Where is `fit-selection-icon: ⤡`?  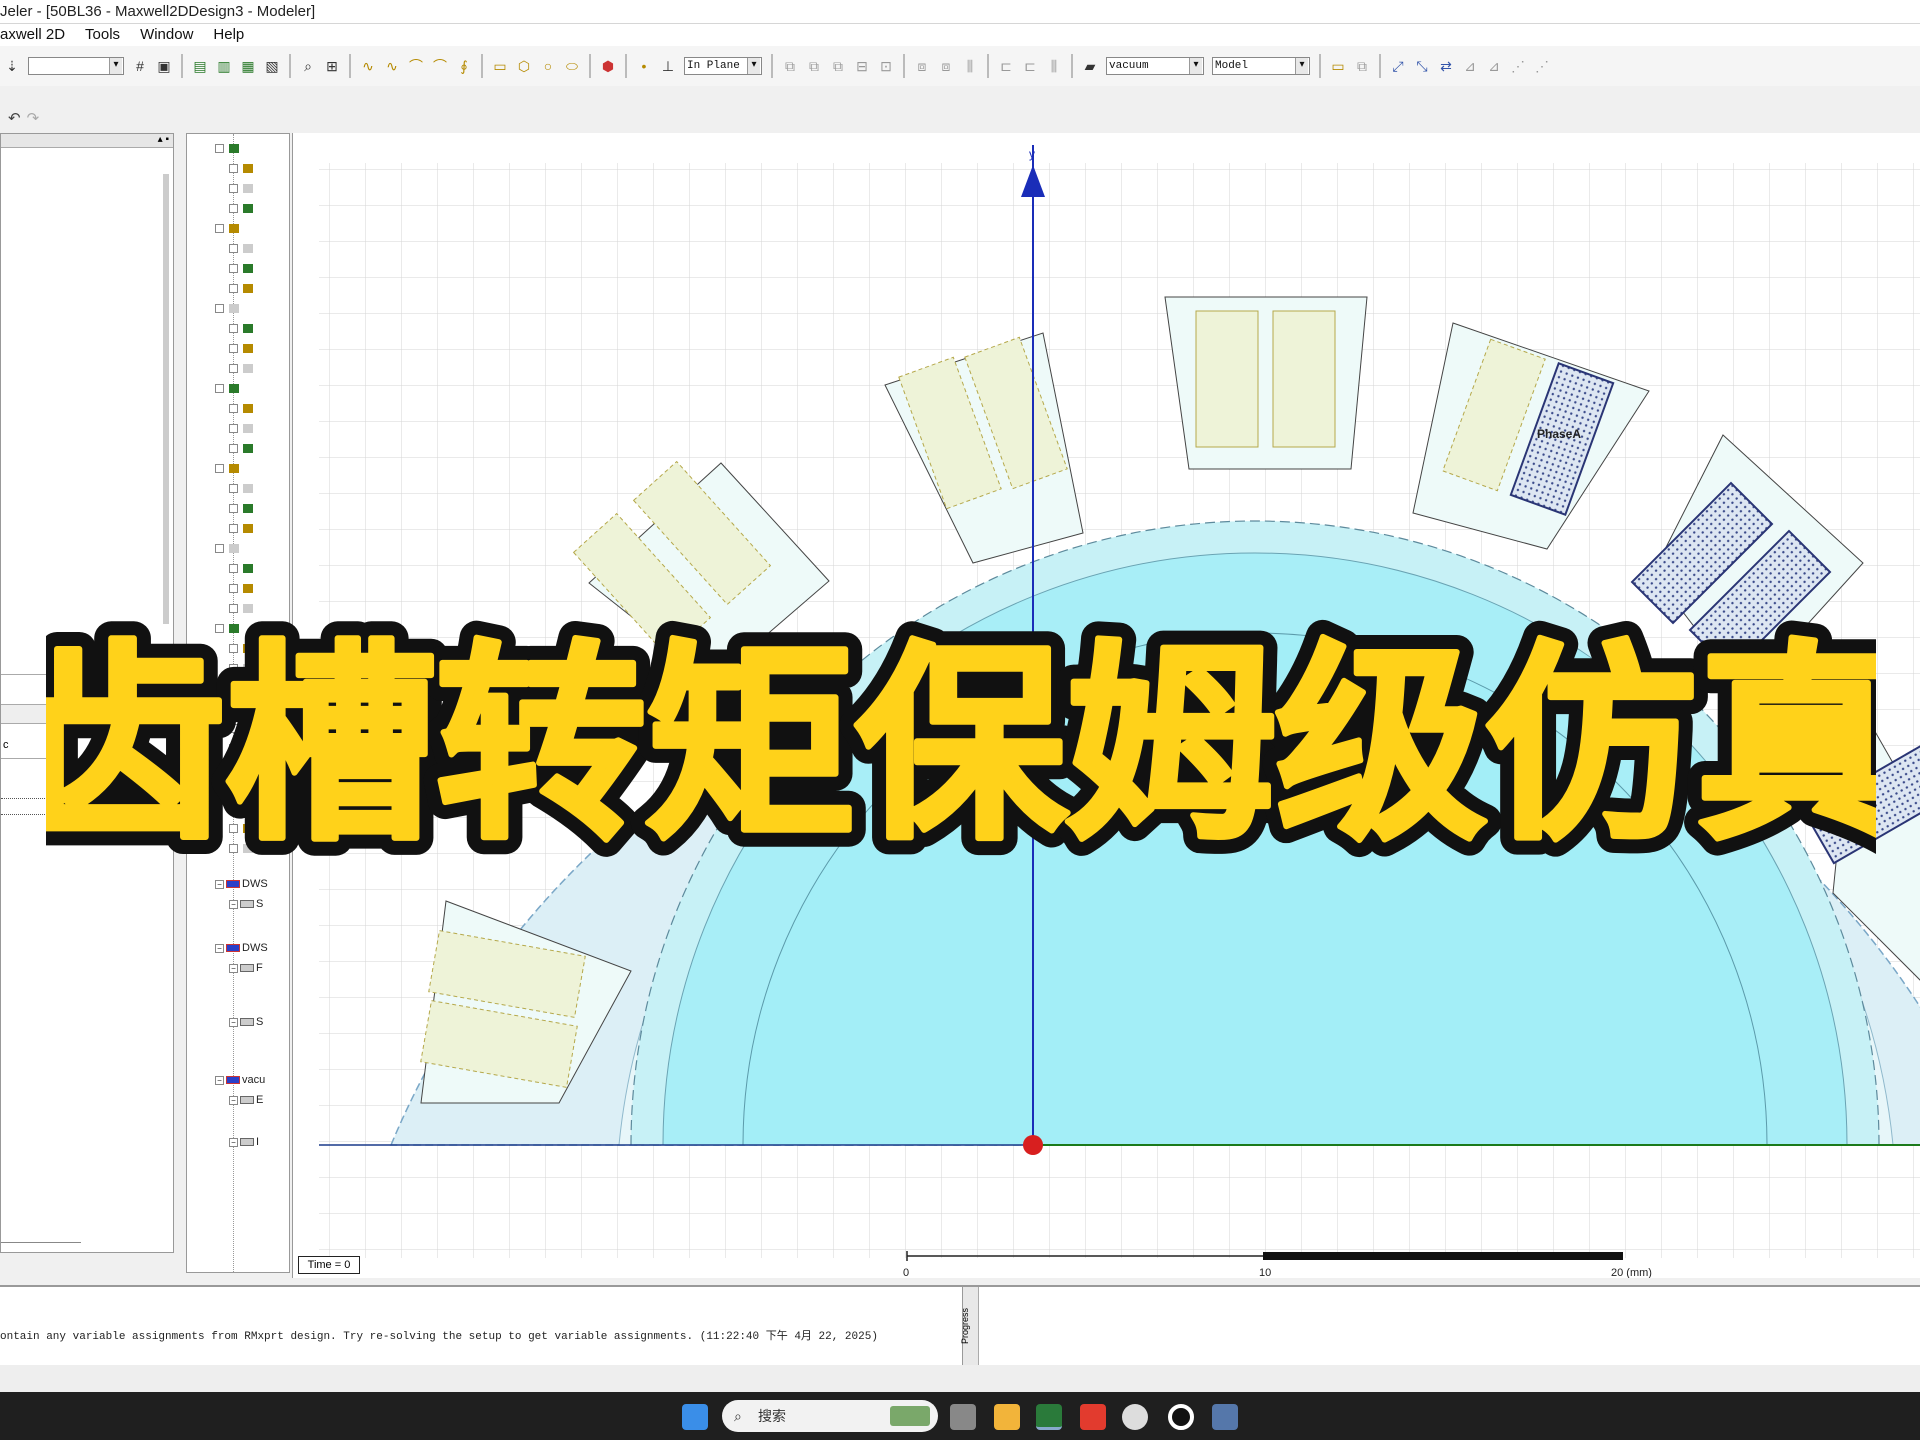
fit-selection-icon: ⤡ is located at coordinates (1422, 66).